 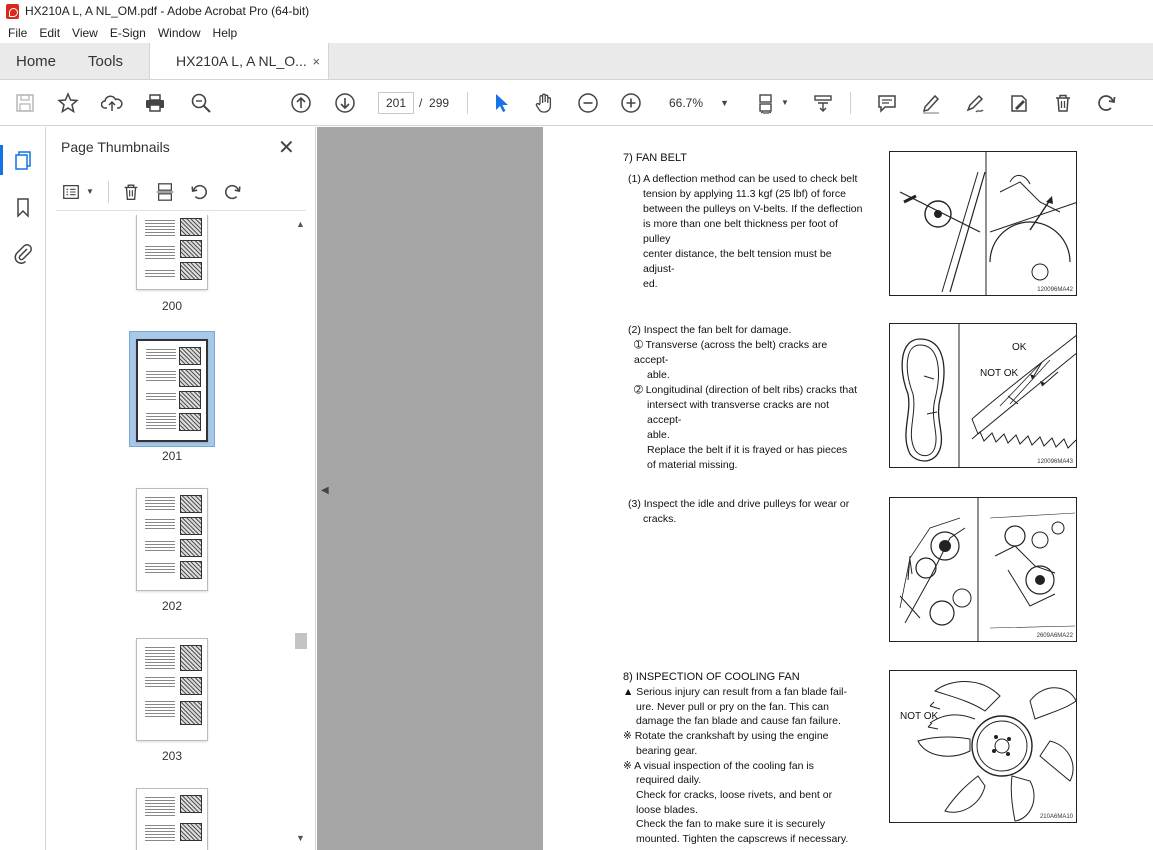 What do you see at coordinates (1, 160) in the screenshot?
I see `rail-active-indicator` at bounding box center [1, 160].